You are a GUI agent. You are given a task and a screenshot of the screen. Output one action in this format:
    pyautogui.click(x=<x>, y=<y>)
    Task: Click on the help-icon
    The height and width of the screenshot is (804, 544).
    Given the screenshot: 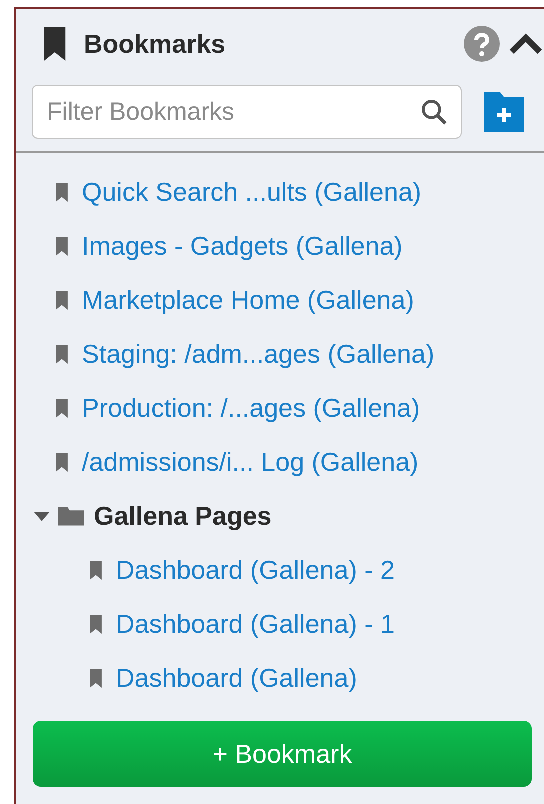 What is the action you would take?
    pyautogui.click(x=482, y=44)
    